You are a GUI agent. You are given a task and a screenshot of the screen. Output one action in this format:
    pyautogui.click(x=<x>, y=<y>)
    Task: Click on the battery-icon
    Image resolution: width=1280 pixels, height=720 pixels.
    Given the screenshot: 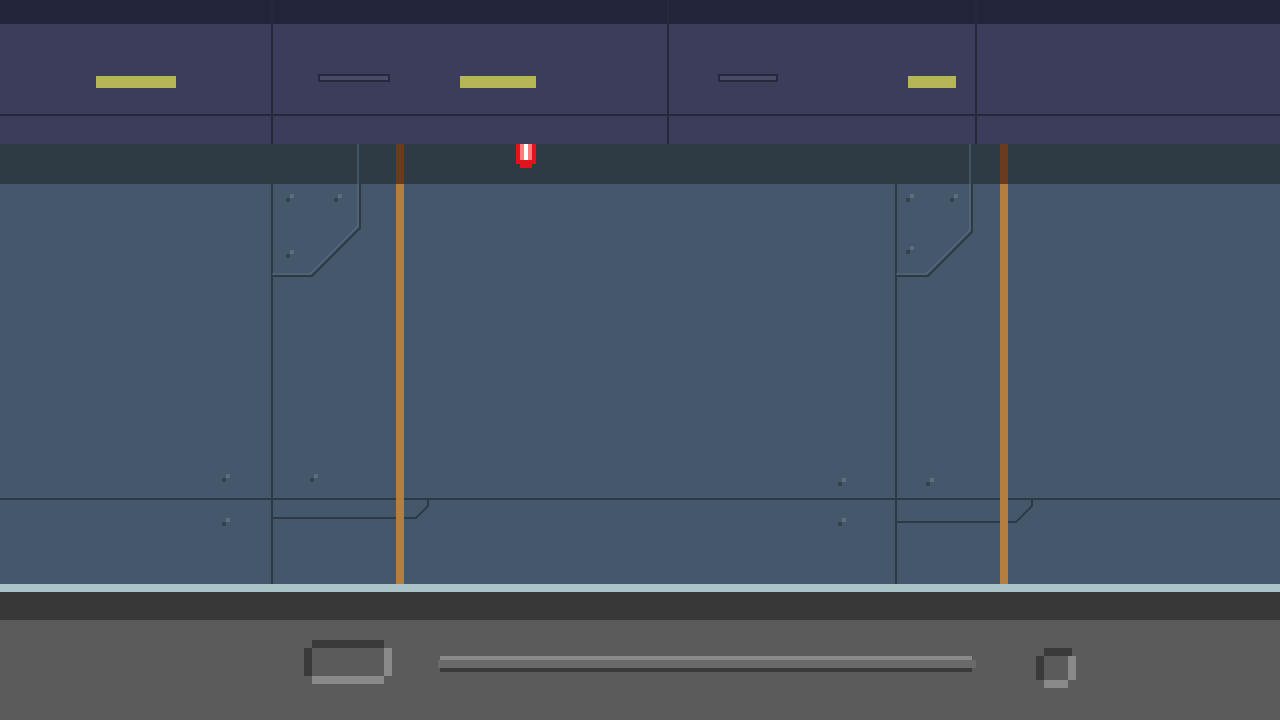 What is the action you would take?
    pyautogui.click(x=348, y=662)
    